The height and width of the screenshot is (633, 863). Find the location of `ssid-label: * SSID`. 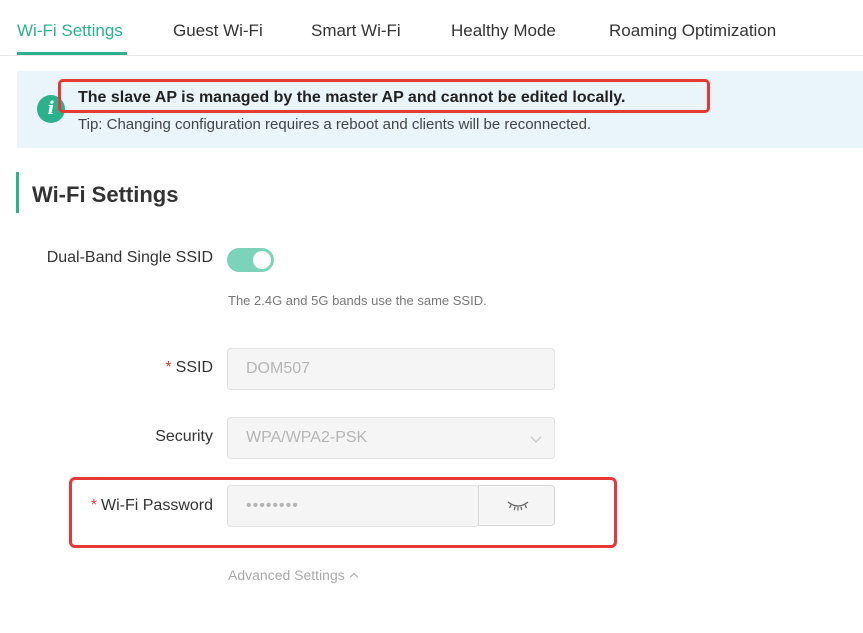

ssid-label: * SSID is located at coordinates (189, 368).